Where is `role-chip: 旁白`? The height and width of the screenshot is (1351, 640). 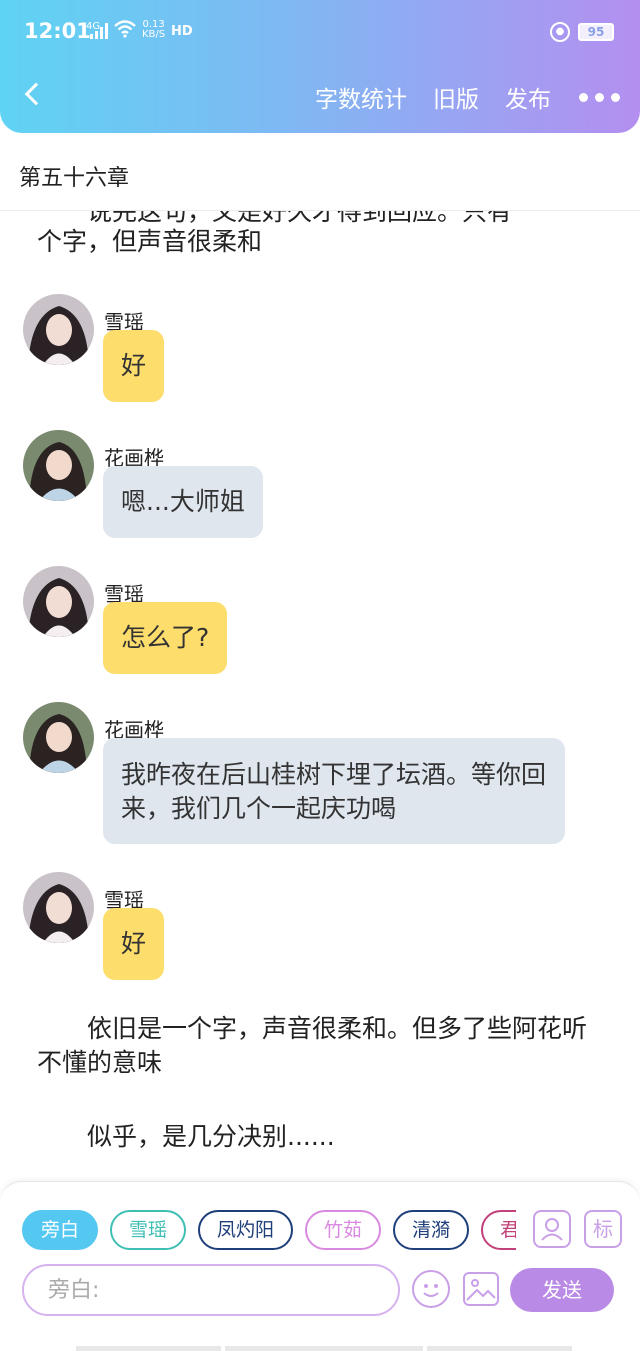 role-chip: 旁白 is located at coordinates (60, 1230).